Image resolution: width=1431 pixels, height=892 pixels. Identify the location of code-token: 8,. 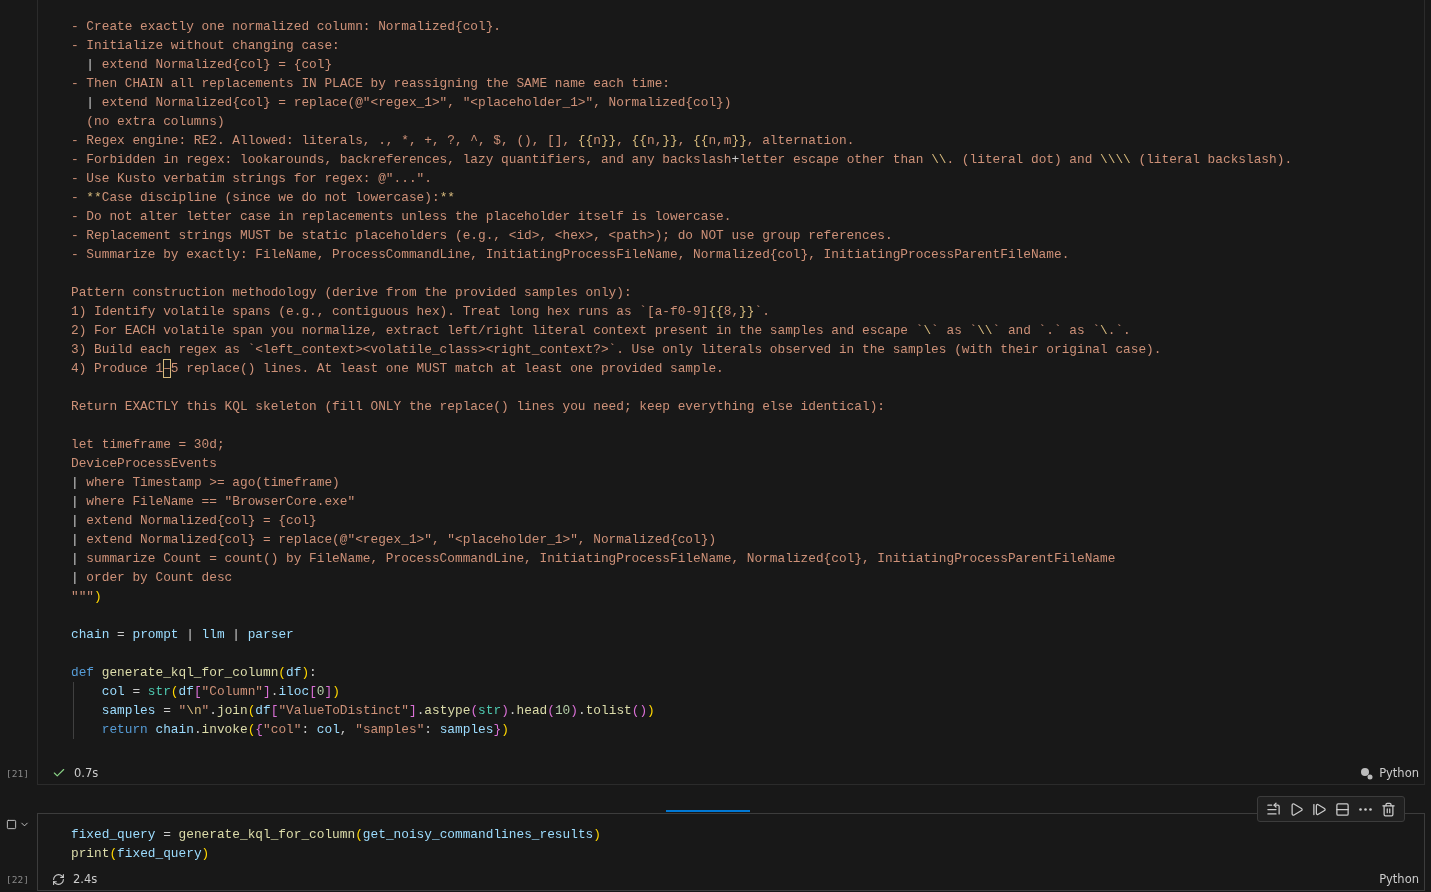
(731, 312).